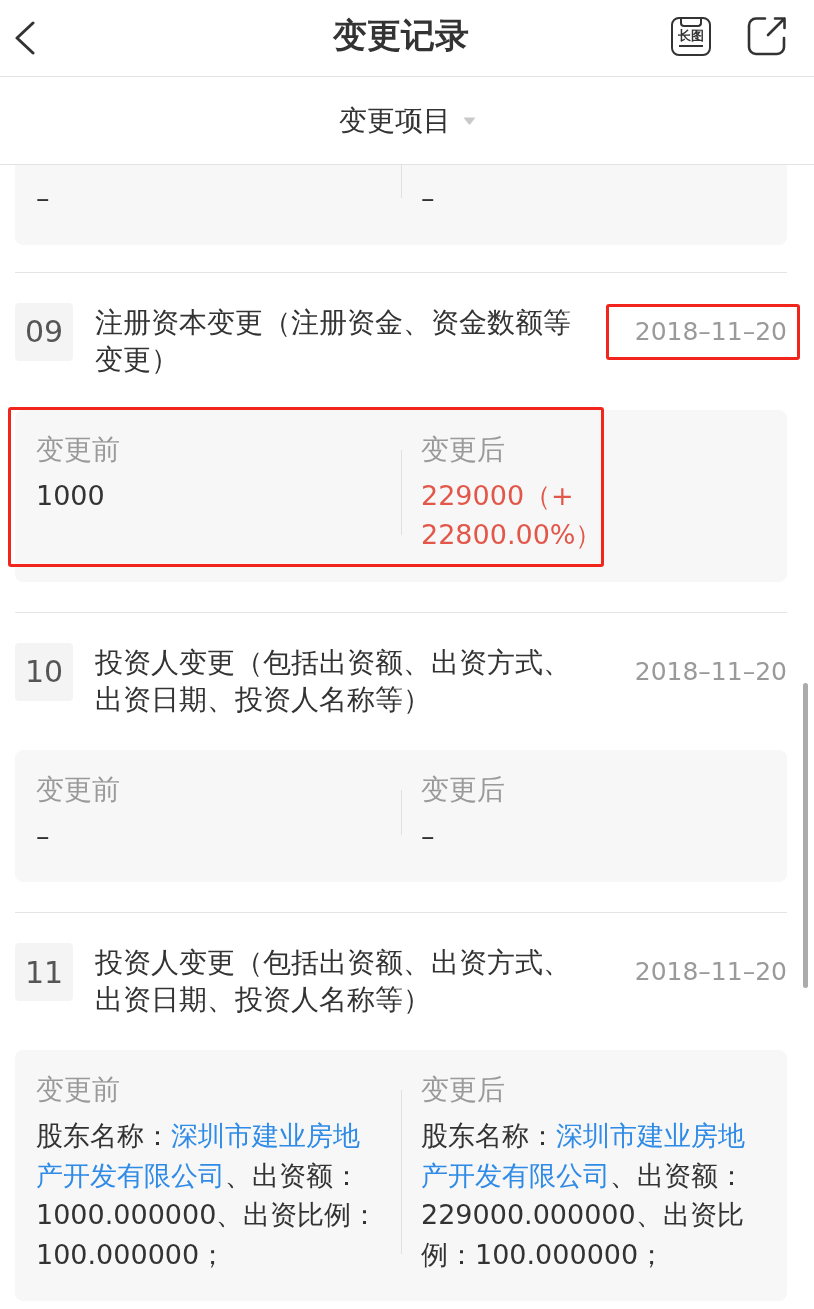 This screenshot has height=1309, width=814. Describe the element at coordinates (208, 1195) in the screenshot. I see `change-value: 股东名称：深圳市建业房地 产开发有限公司、出资额：1000.000000、出资比例：100.000000；` at that location.